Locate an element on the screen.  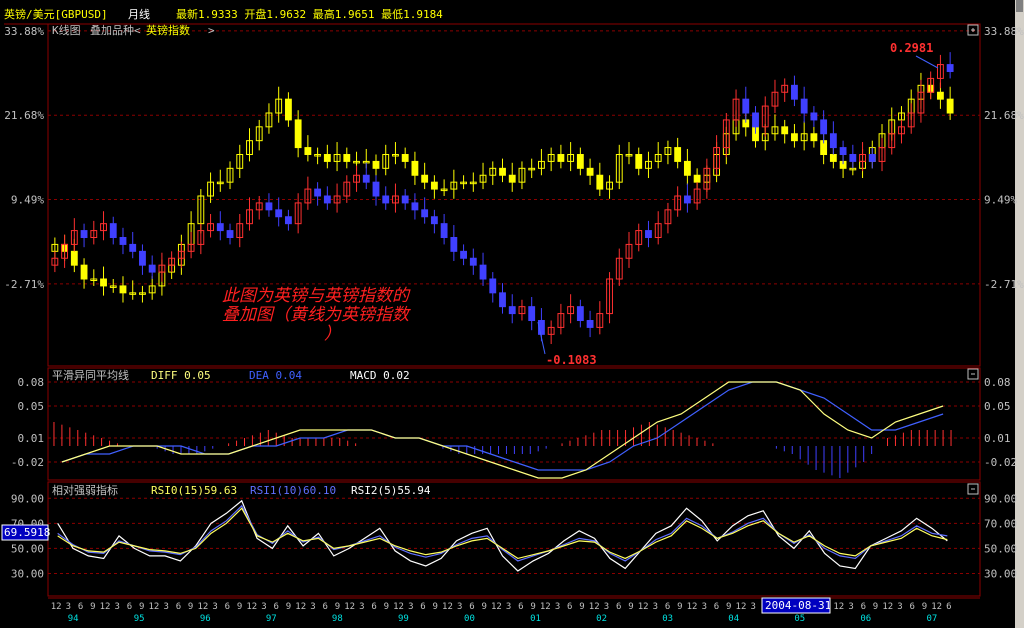
macd-title: 平滑异同平均线 is located at coordinates (90, 375).